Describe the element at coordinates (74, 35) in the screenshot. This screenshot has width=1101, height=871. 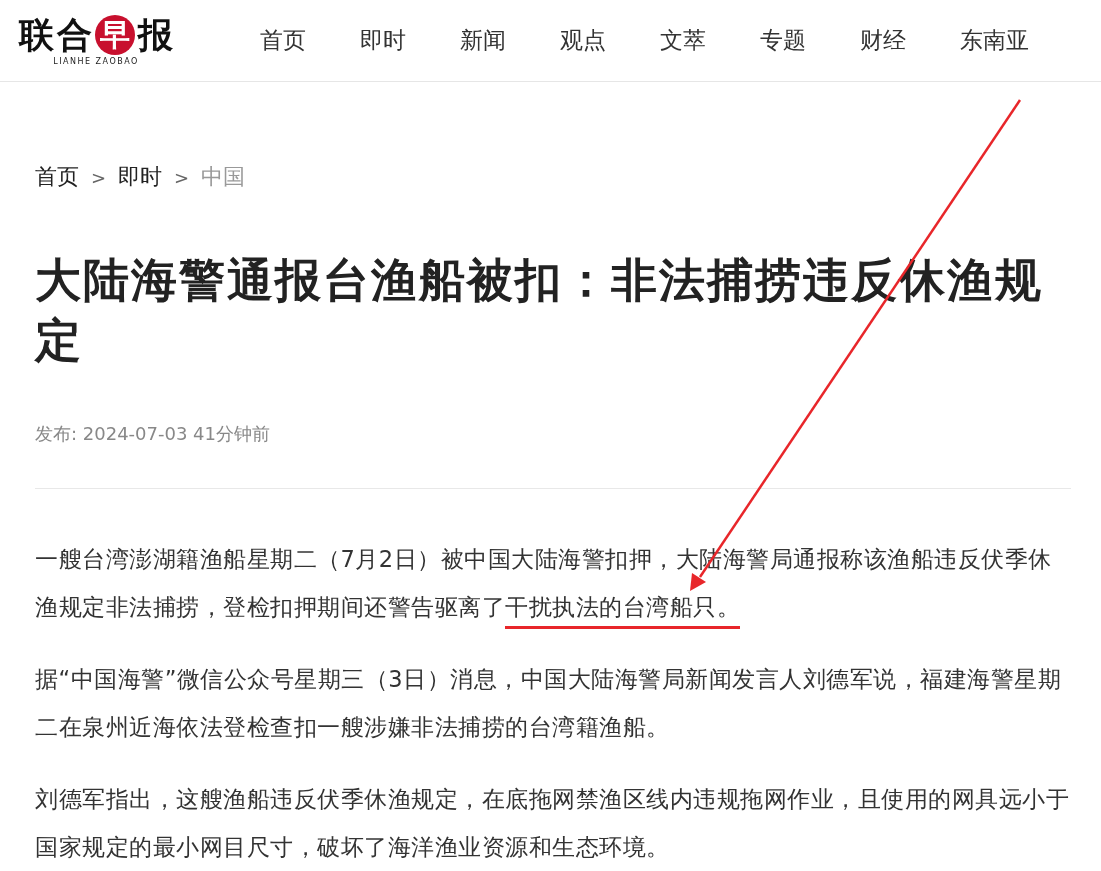
I see `logo-character: 合` at that location.